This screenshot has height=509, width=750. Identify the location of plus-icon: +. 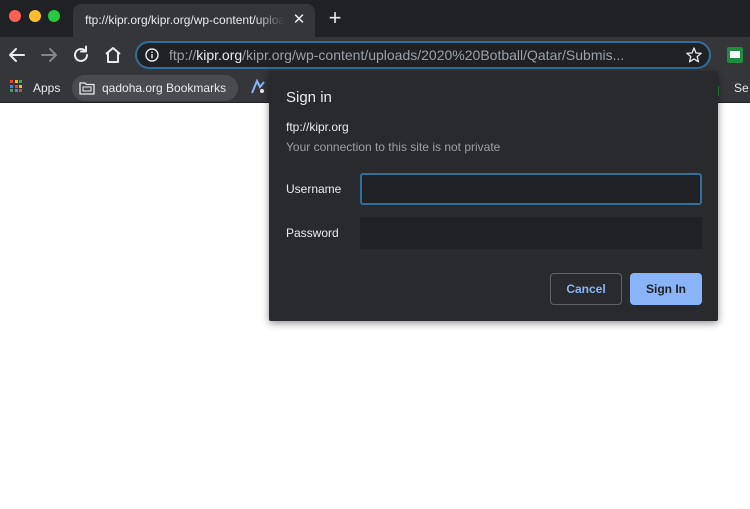
(335, 18).